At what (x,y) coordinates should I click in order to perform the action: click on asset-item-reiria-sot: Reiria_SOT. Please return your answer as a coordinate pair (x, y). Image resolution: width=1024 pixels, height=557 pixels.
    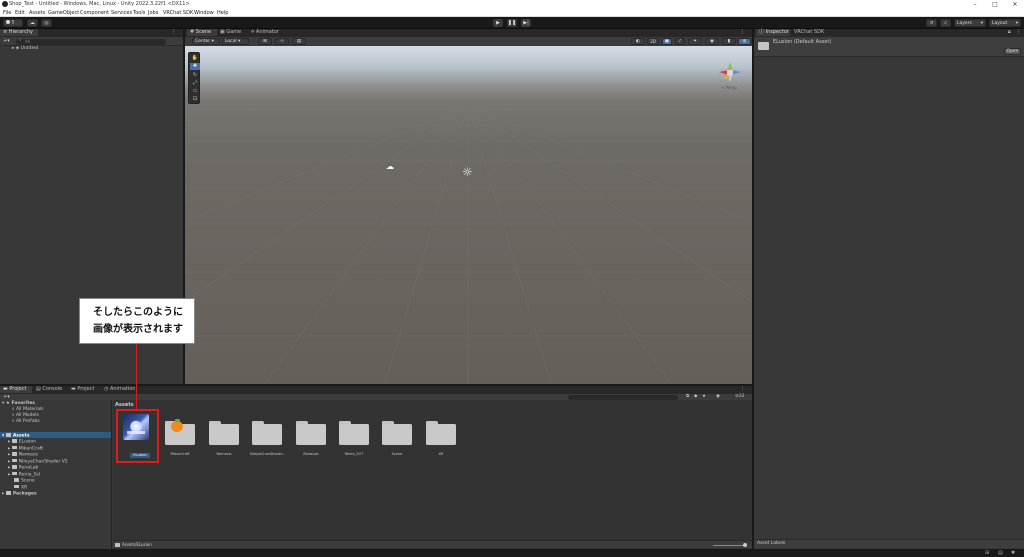
    Looking at the image, I should click on (354, 436).